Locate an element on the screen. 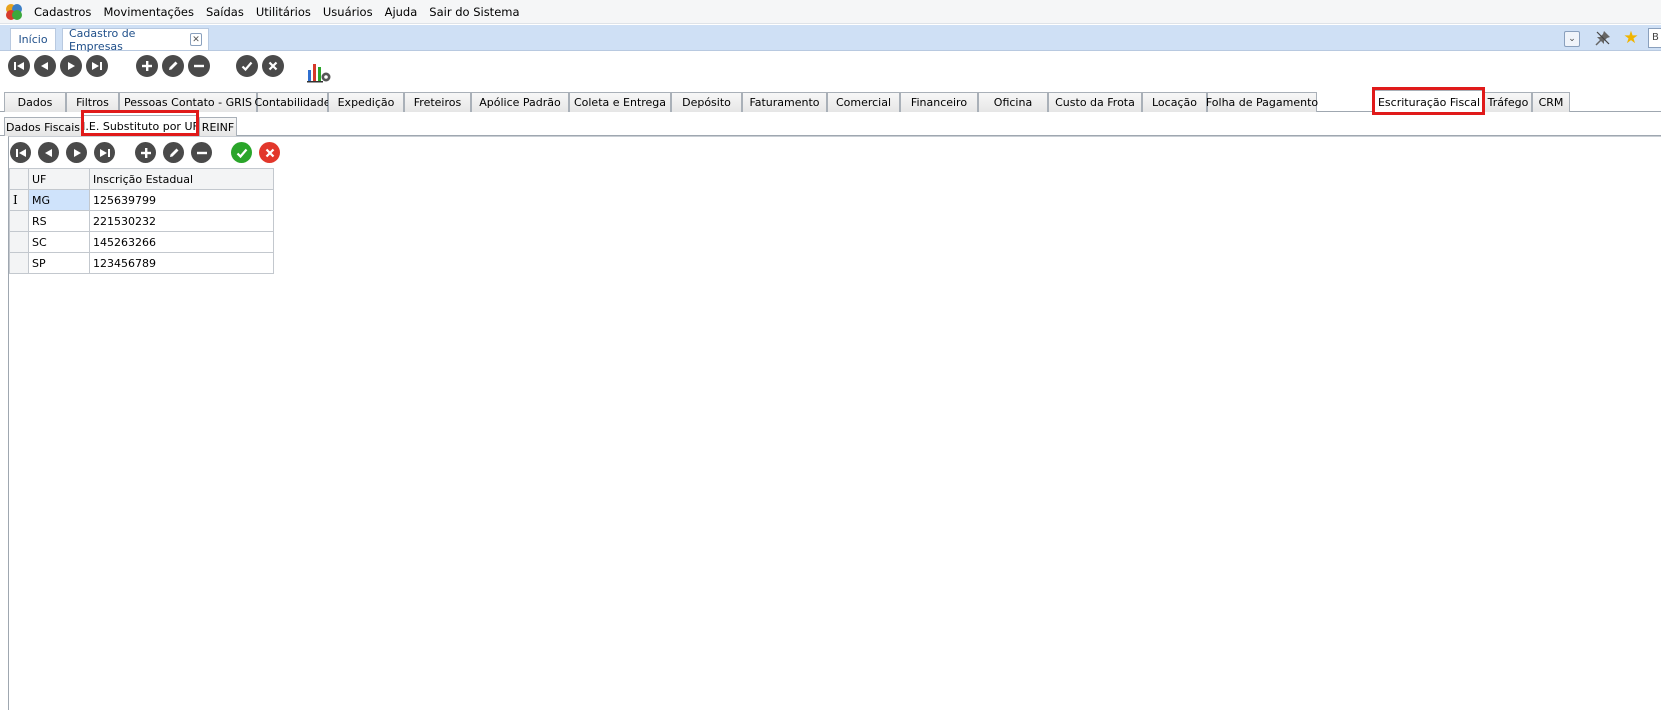 The image size is (1661, 710). tab-label: Depósito is located at coordinates (706, 102).